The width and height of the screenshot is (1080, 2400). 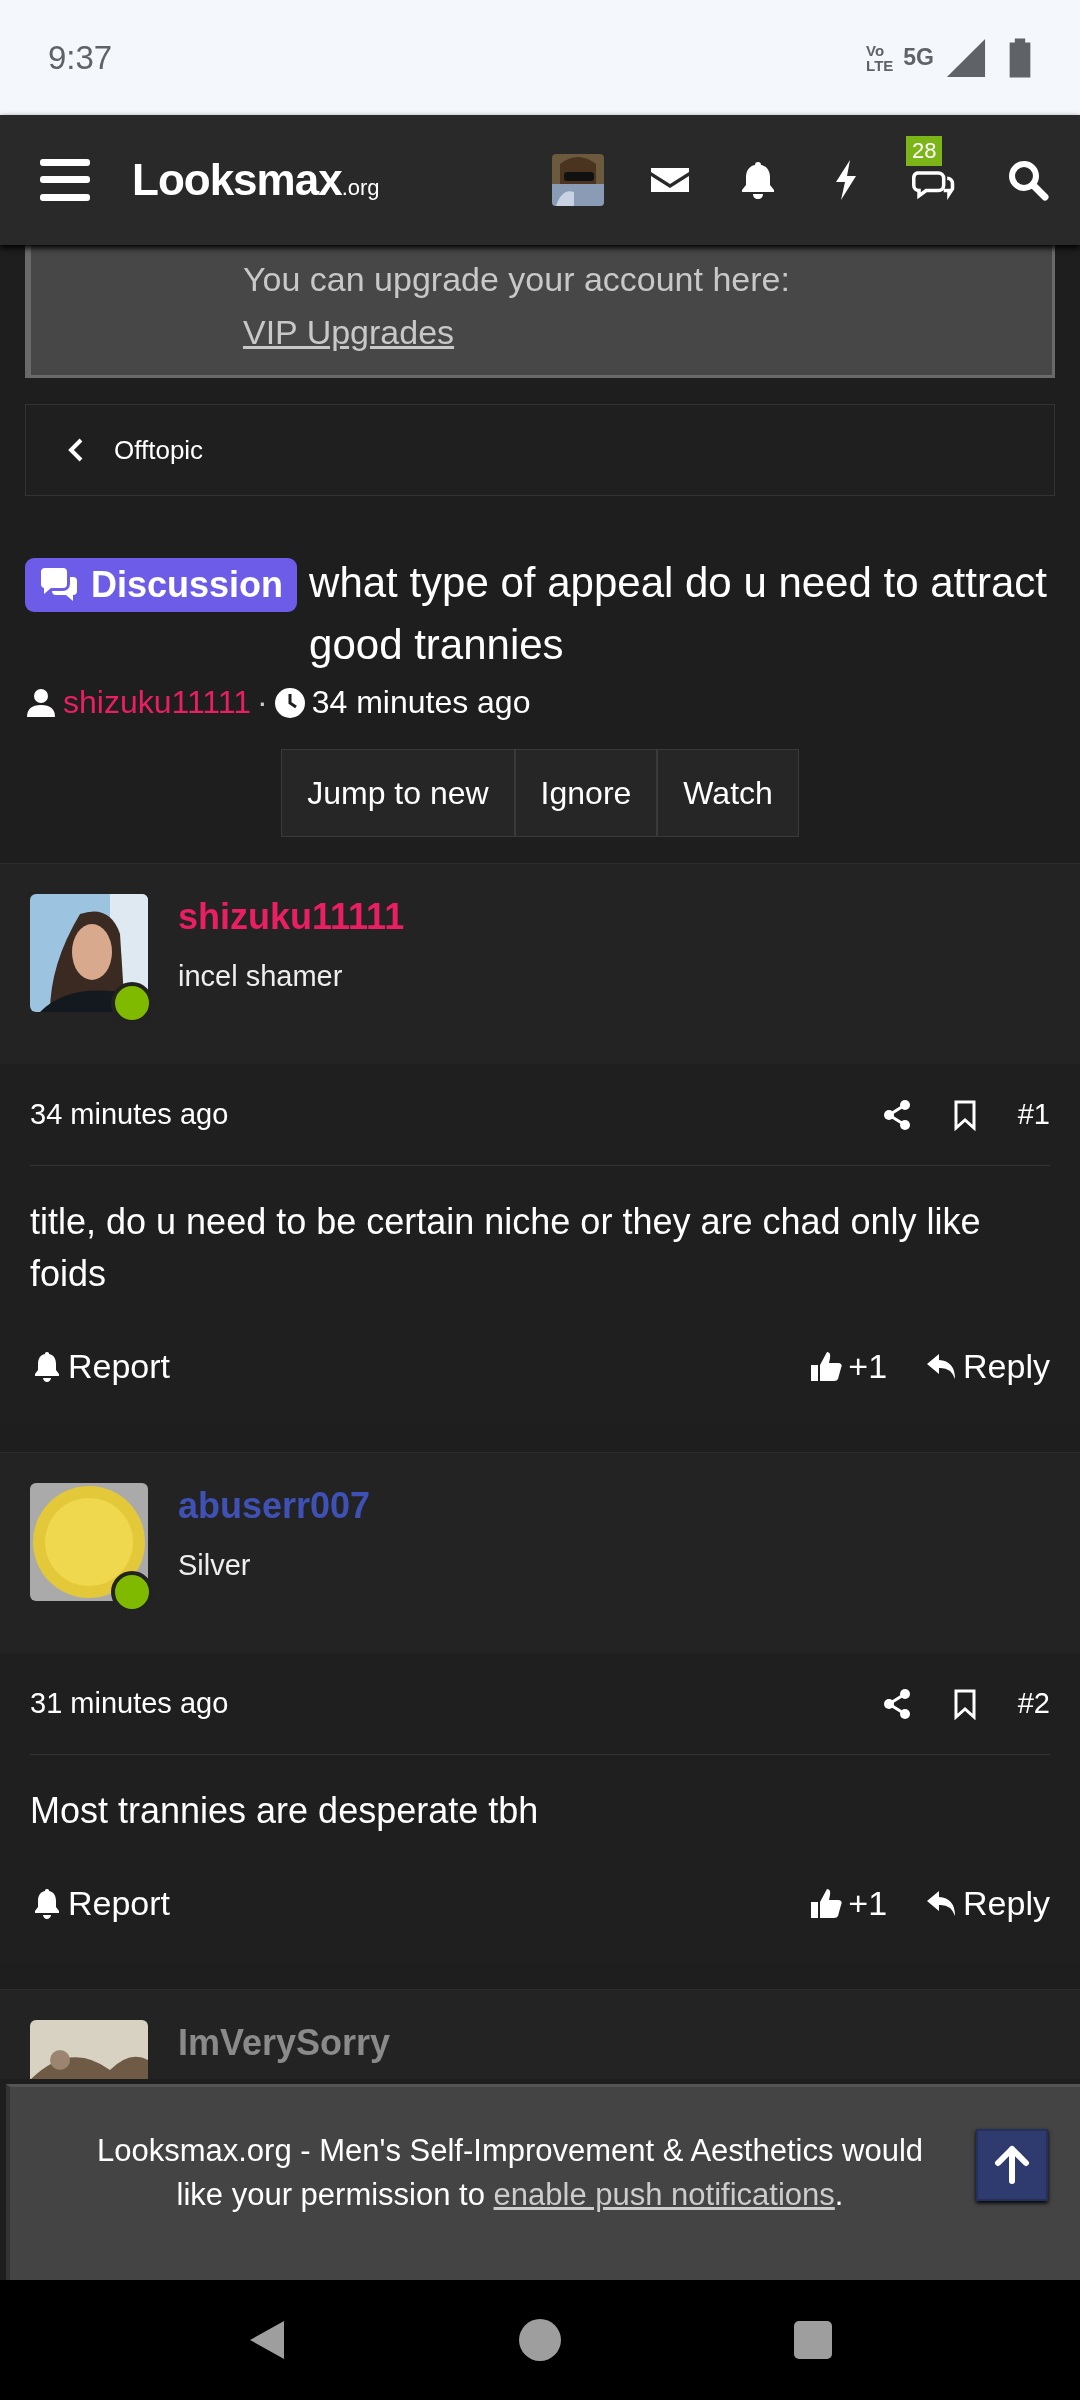 What do you see at coordinates (342, 180) in the screenshot?
I see `site-logo: Looksmax.org` at bounding box center [342, 180].